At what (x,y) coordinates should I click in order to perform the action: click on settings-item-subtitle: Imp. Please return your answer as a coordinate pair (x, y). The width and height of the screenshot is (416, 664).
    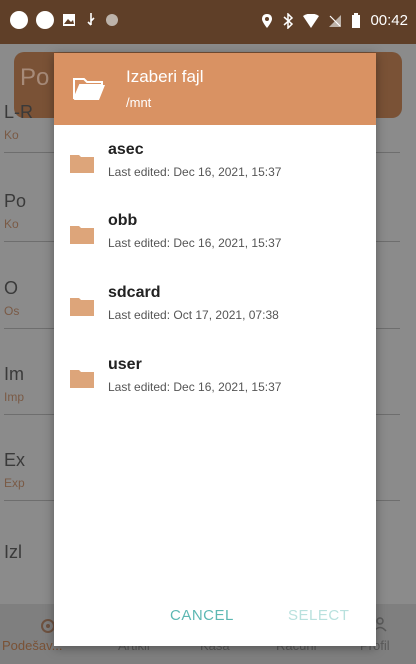
    Looking at the image, I should click on (14, 397).